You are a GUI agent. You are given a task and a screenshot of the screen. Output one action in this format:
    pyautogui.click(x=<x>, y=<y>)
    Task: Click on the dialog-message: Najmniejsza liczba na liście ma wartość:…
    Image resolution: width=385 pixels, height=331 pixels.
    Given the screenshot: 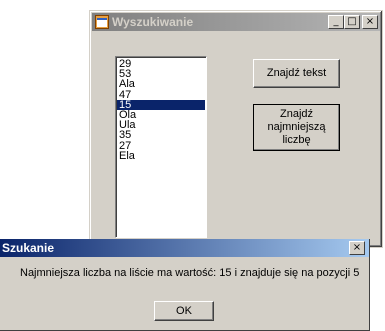 What is the action you would take?
    pyautogui.click(x=190, y=273)
    